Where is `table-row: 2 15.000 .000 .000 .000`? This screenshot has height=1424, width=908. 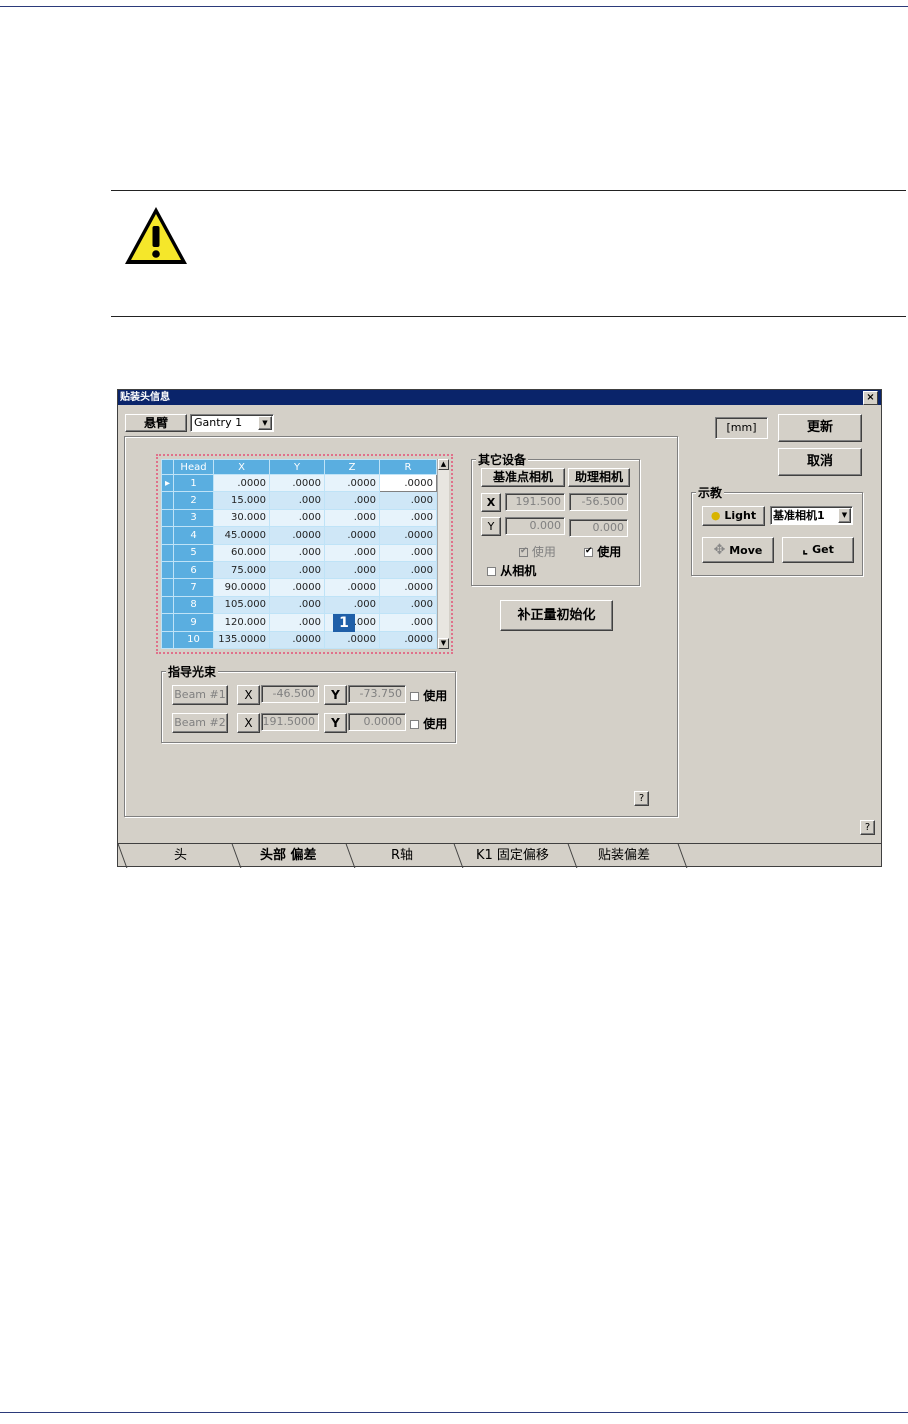 table-row: 2 15.000 .000 .000 .000 is located at coordinates (299, 500).